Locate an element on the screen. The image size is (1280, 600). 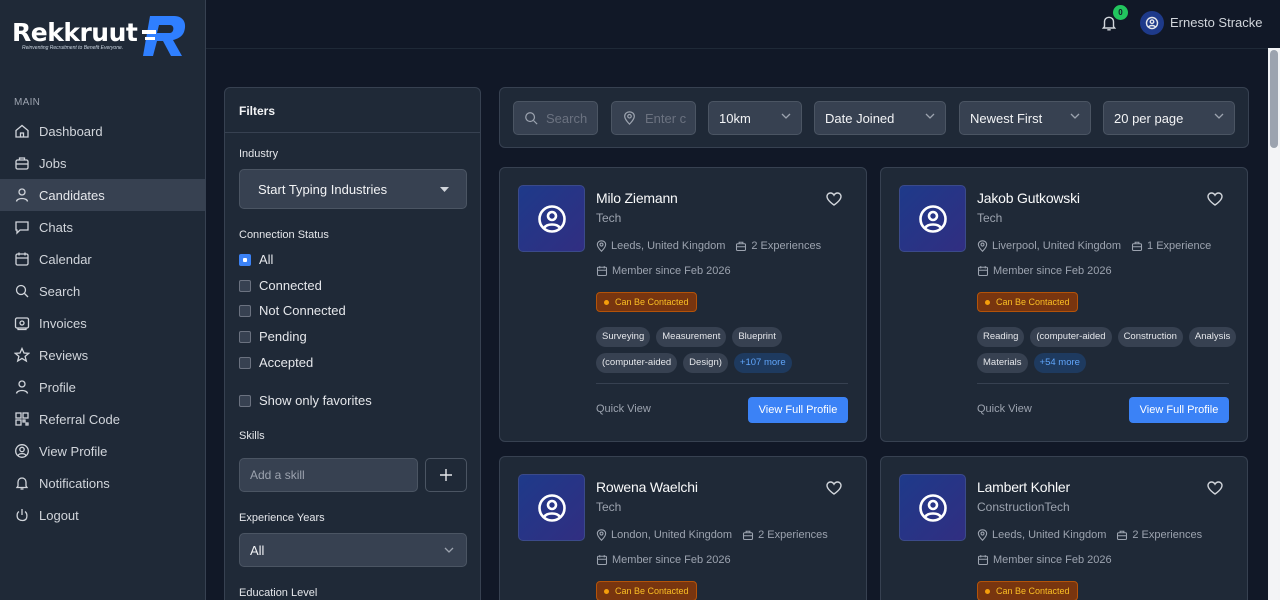
location-input: Enter c is located at coordinates (653, 118).